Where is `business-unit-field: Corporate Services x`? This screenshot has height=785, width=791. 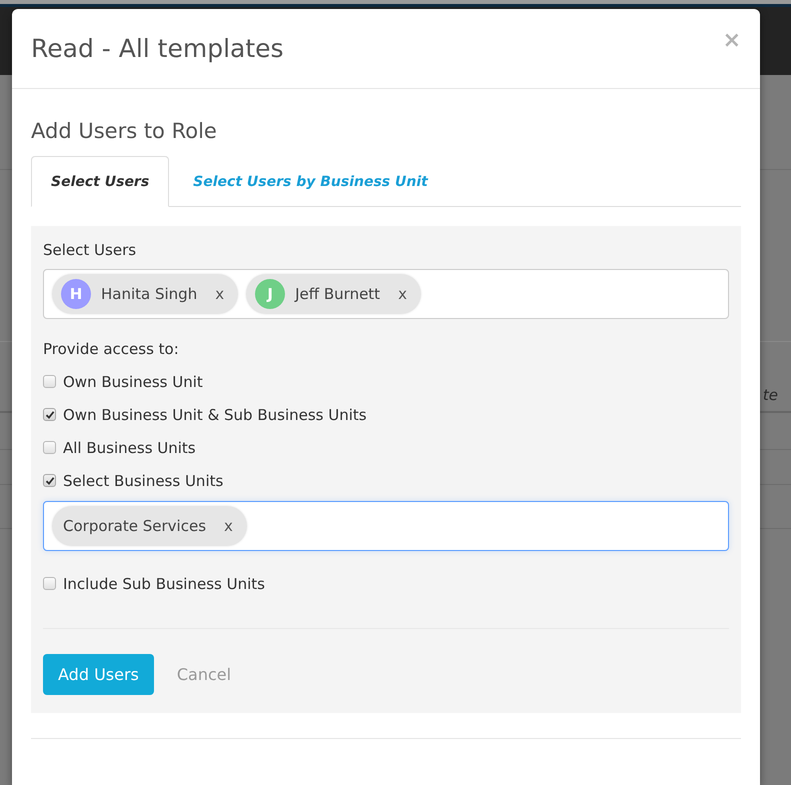
business-unit-field: Corporate Services x is located at coordinates (386, 526).